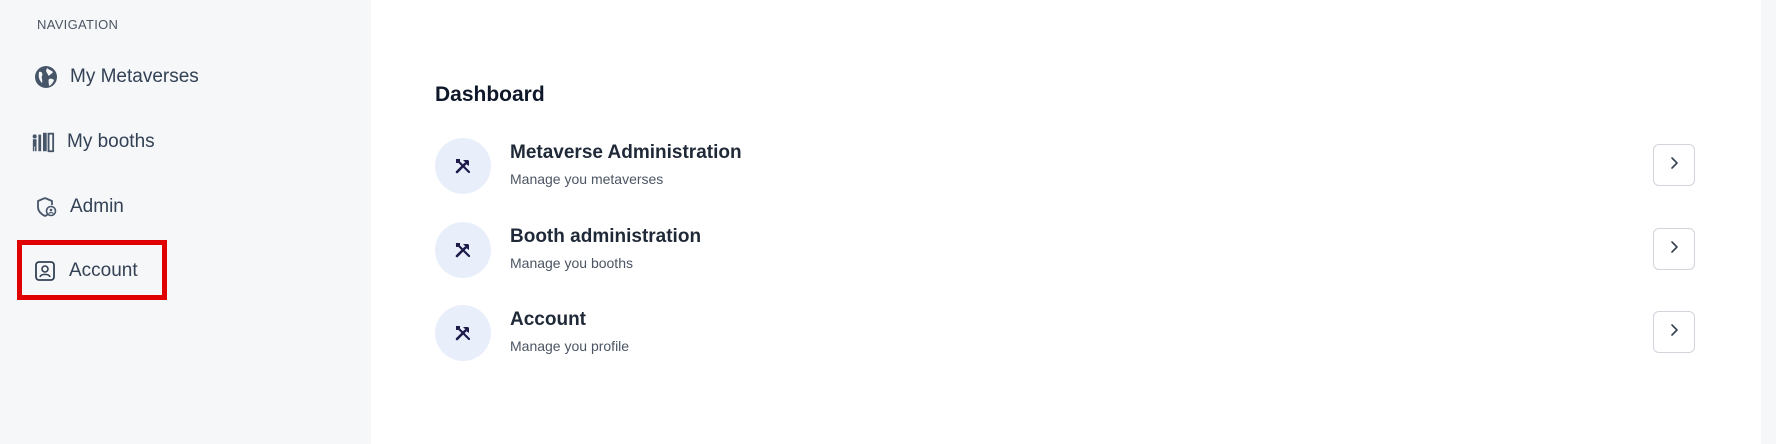  I want to click on booth-icon, so click(43, 142).